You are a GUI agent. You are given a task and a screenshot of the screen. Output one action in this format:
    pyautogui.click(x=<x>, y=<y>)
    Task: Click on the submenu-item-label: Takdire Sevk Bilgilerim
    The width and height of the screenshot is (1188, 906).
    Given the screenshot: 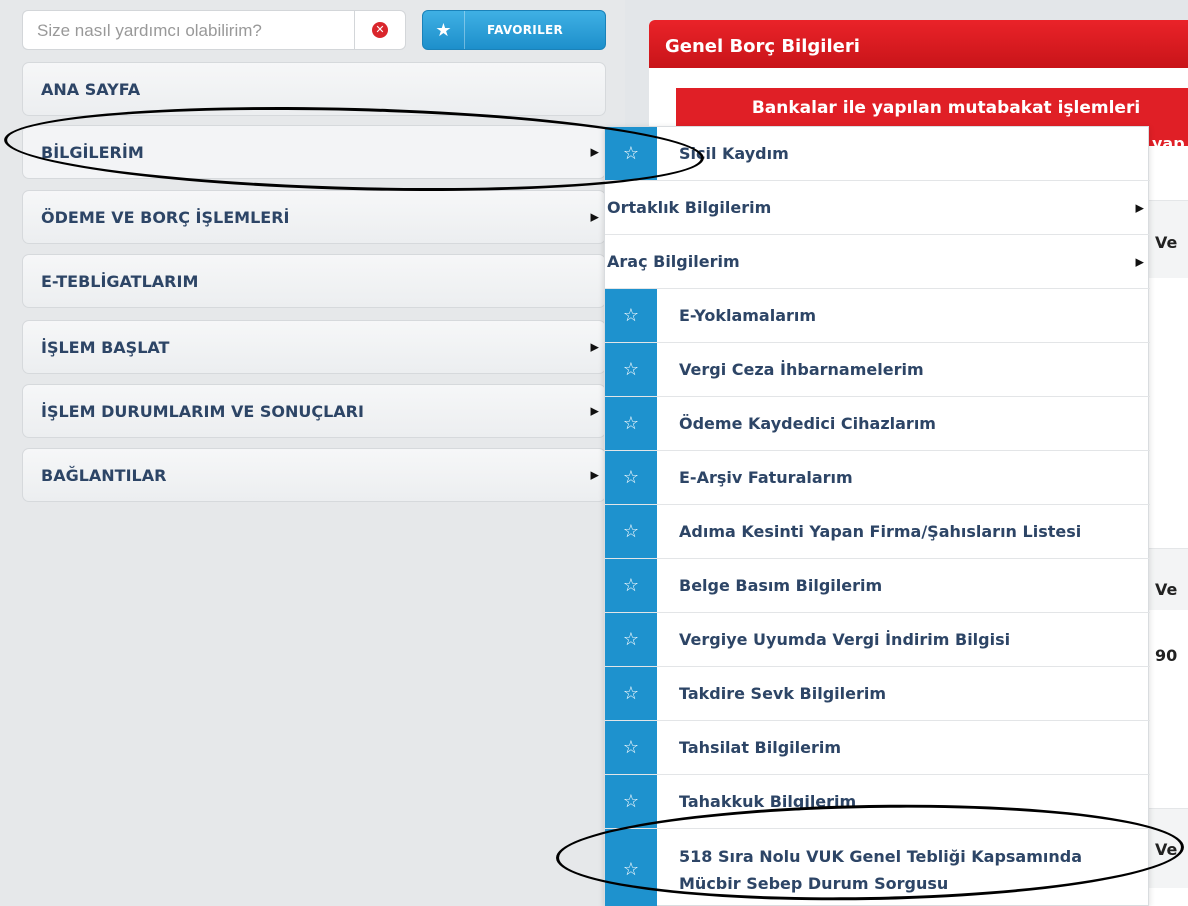 What is the action you would take?
    pyautogui.click(x=783, y=693)
    